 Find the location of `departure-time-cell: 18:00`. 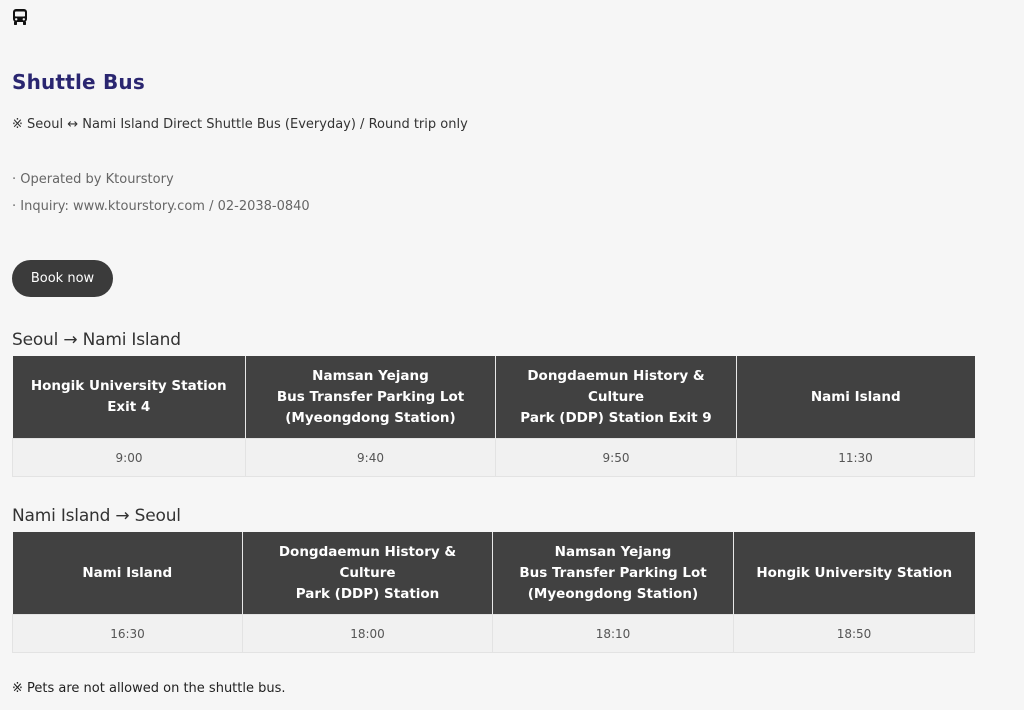

departure-time-cell: 18:00 is located at coordinates (367, 633).